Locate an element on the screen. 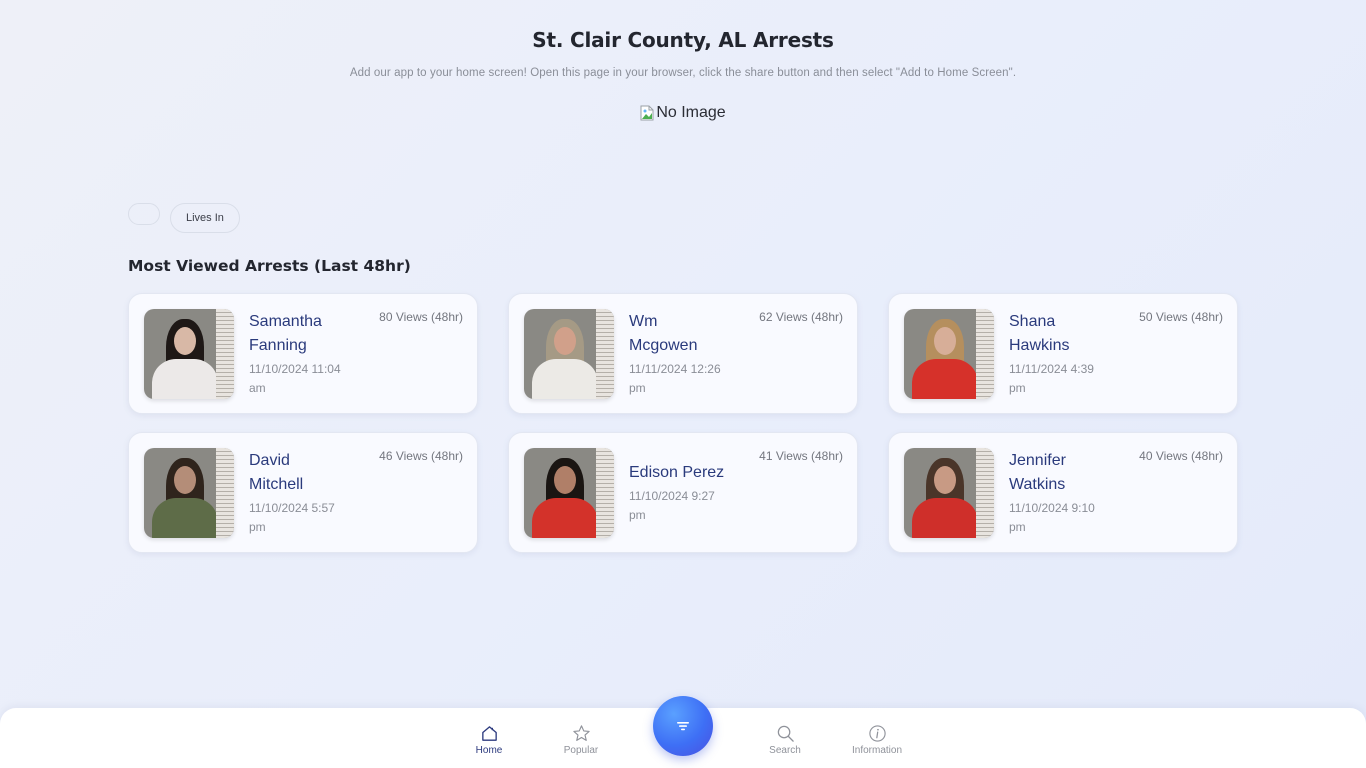 This screenshot has width=1366, height=768. section-title: Most Viewed Arrests (Last 48hr) is located at coordinates (269, 266).